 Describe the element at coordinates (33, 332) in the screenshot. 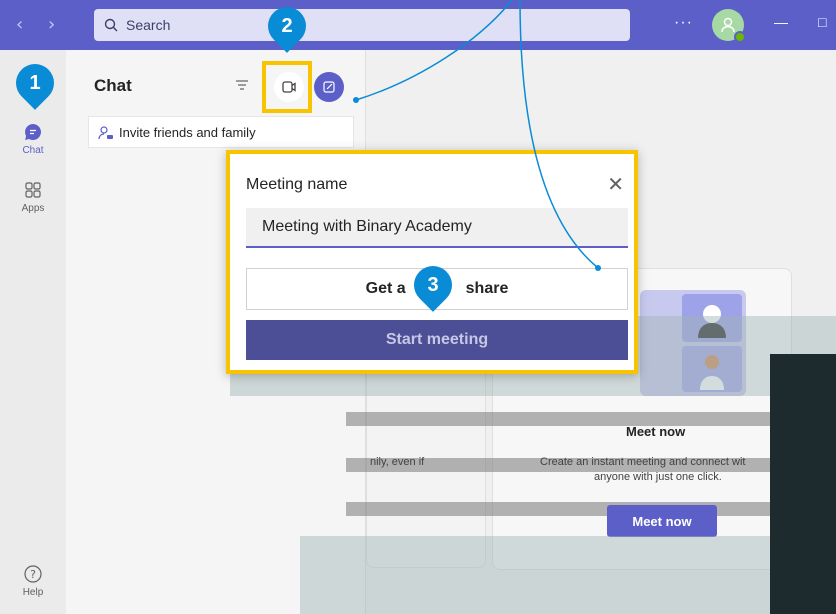

I see `app-rail: Chat Apps ? Help` at that location.